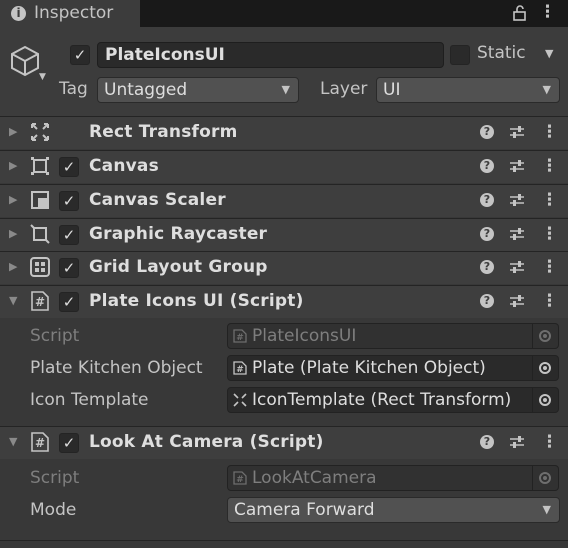  Describe the element at coordinates (178, 267) in the screenshot. I see `component-title: Grid Layout Group` at that location.